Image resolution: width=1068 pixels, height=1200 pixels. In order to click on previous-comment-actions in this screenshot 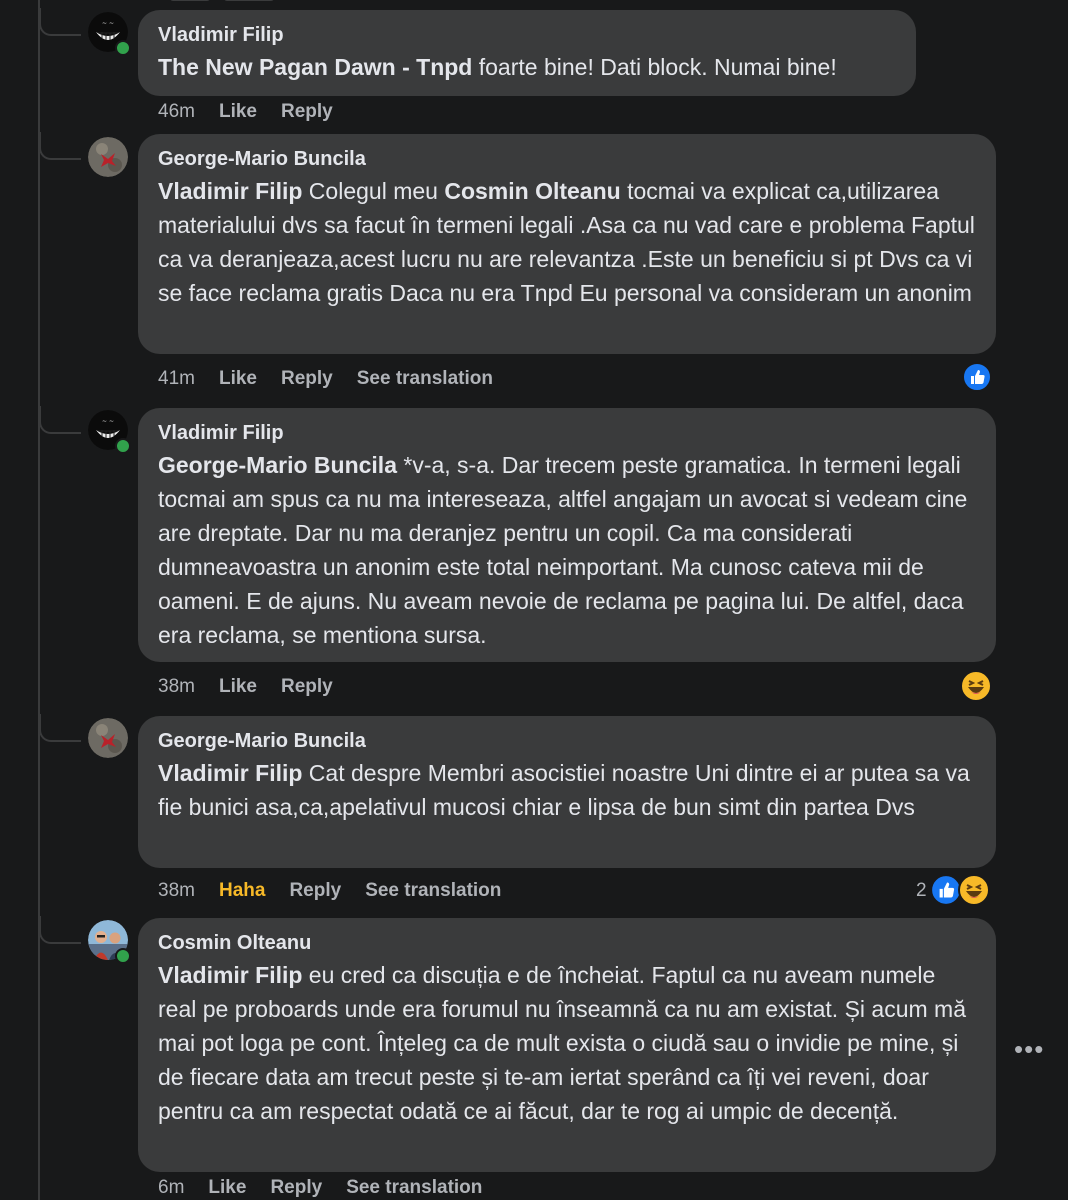, I will do `click(255, 1)`.